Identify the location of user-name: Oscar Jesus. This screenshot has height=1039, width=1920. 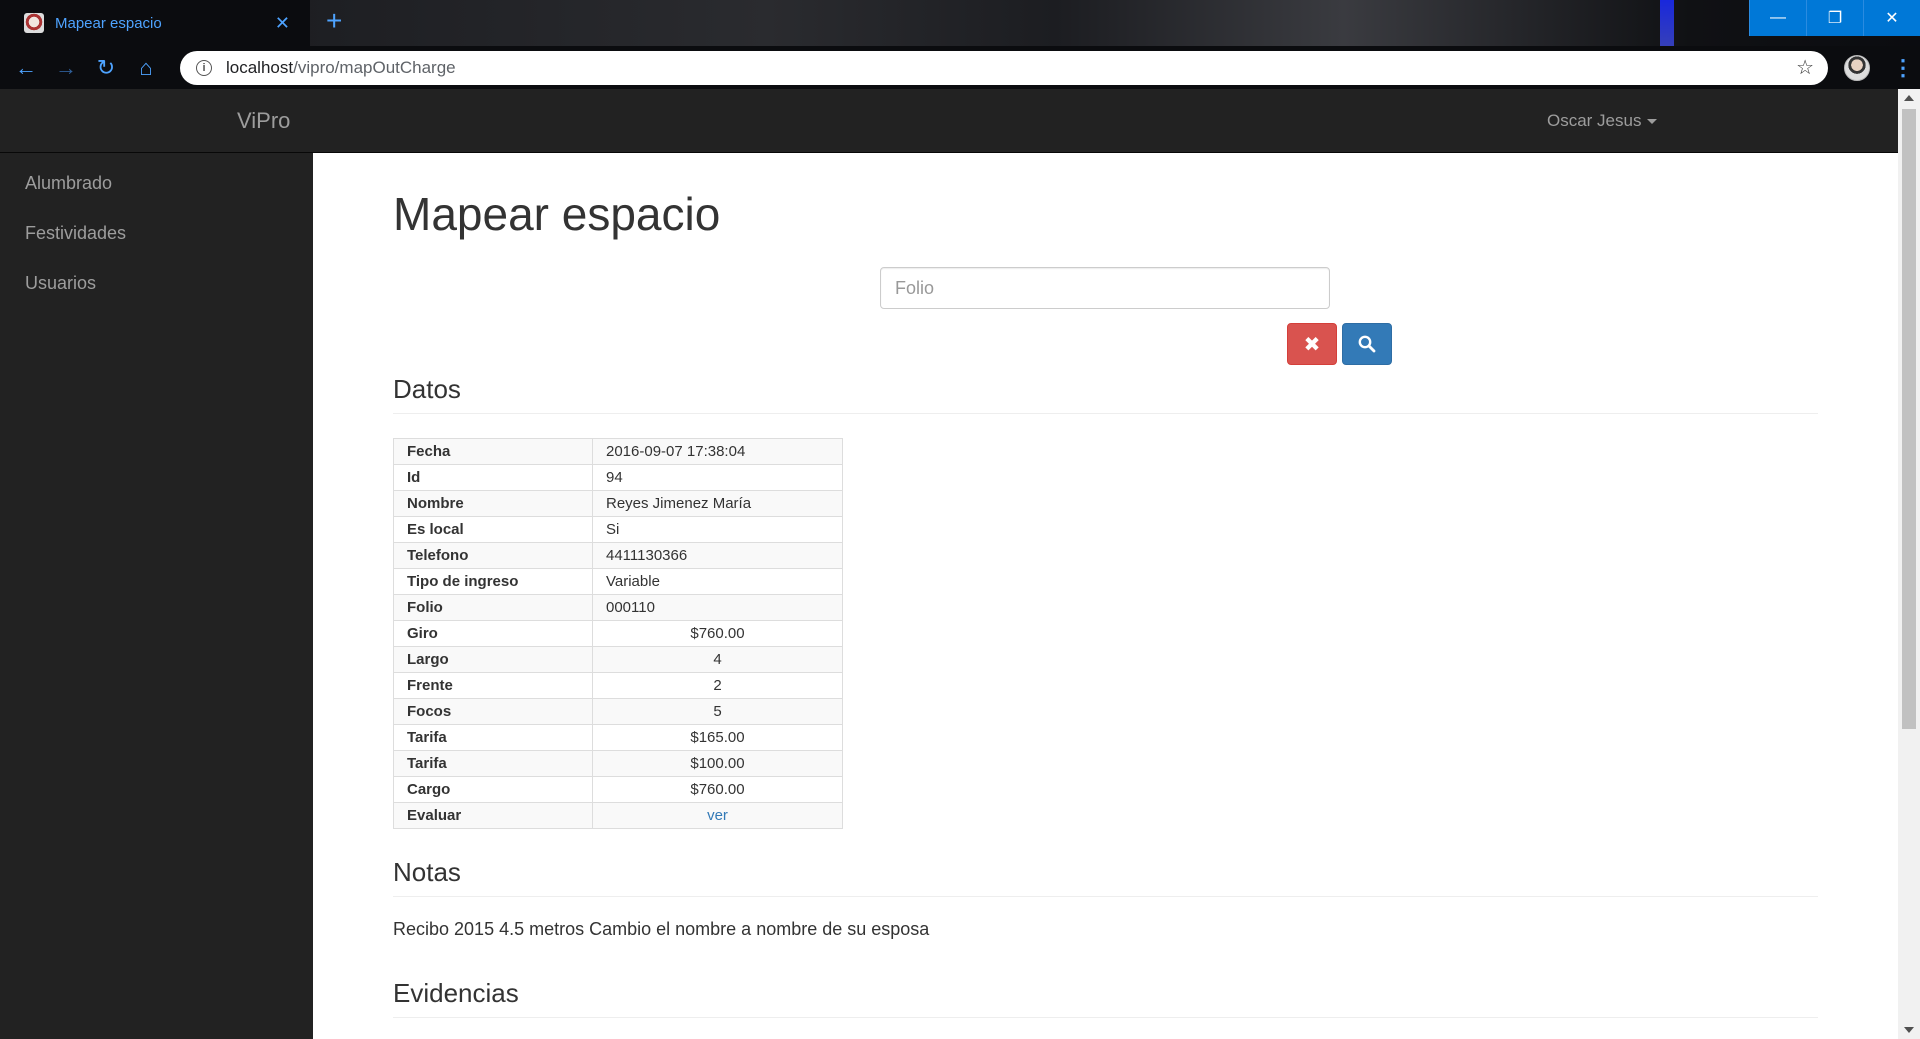
(1594, 120).